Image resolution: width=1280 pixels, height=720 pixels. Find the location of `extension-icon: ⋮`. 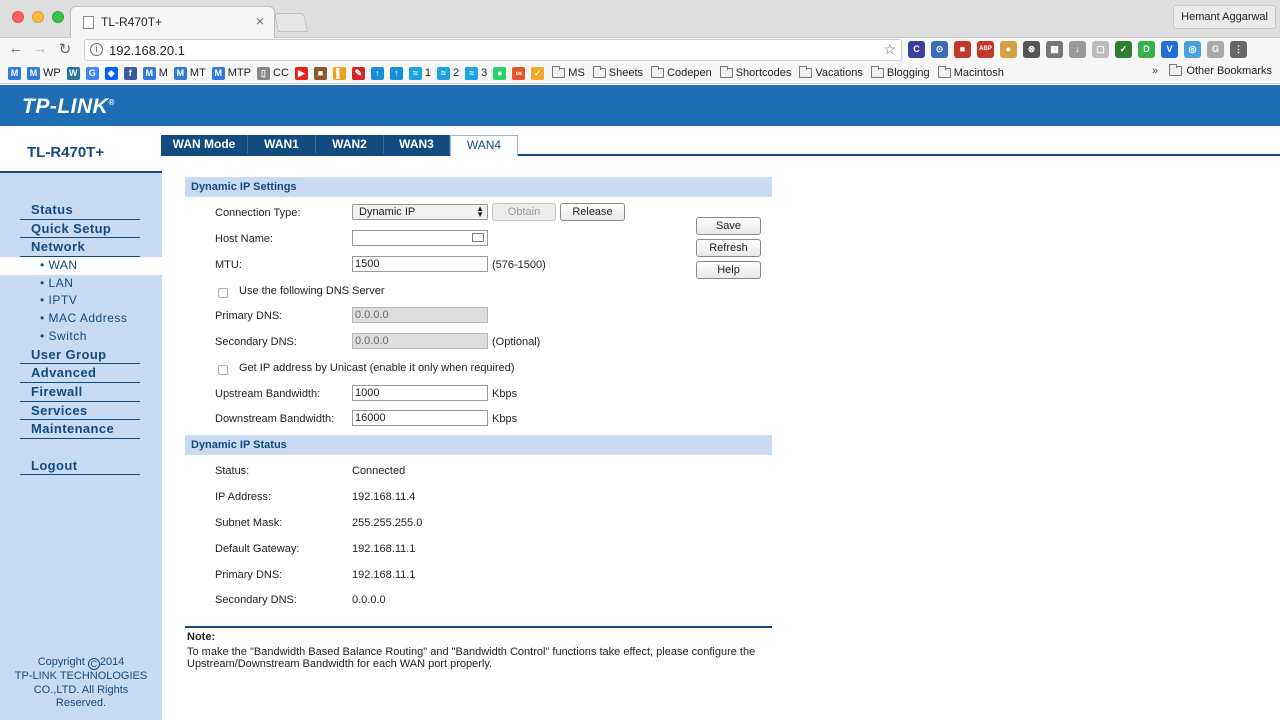

extension-icon: ⋮ is located at coordinates (1238, 49).